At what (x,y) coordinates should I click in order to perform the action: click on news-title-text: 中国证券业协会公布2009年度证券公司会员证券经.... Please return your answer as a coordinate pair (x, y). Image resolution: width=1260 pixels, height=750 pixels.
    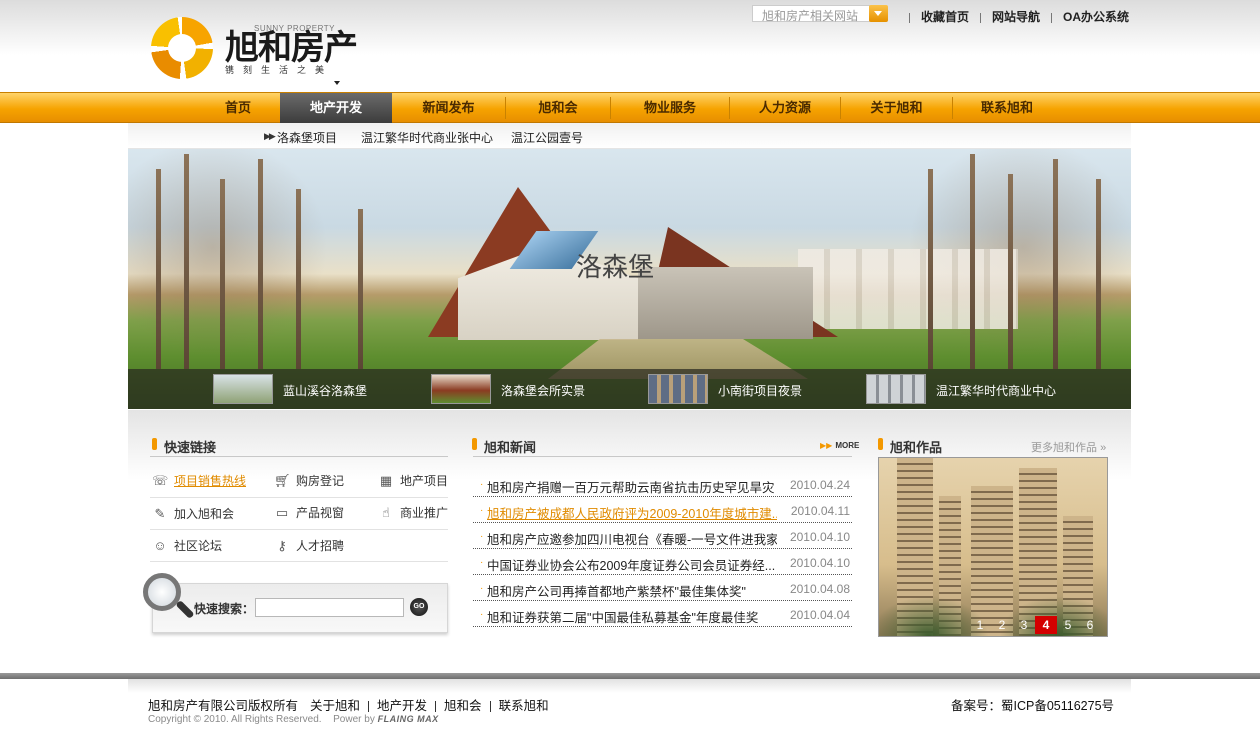
    Looking at the image, I should click on (632, 564).